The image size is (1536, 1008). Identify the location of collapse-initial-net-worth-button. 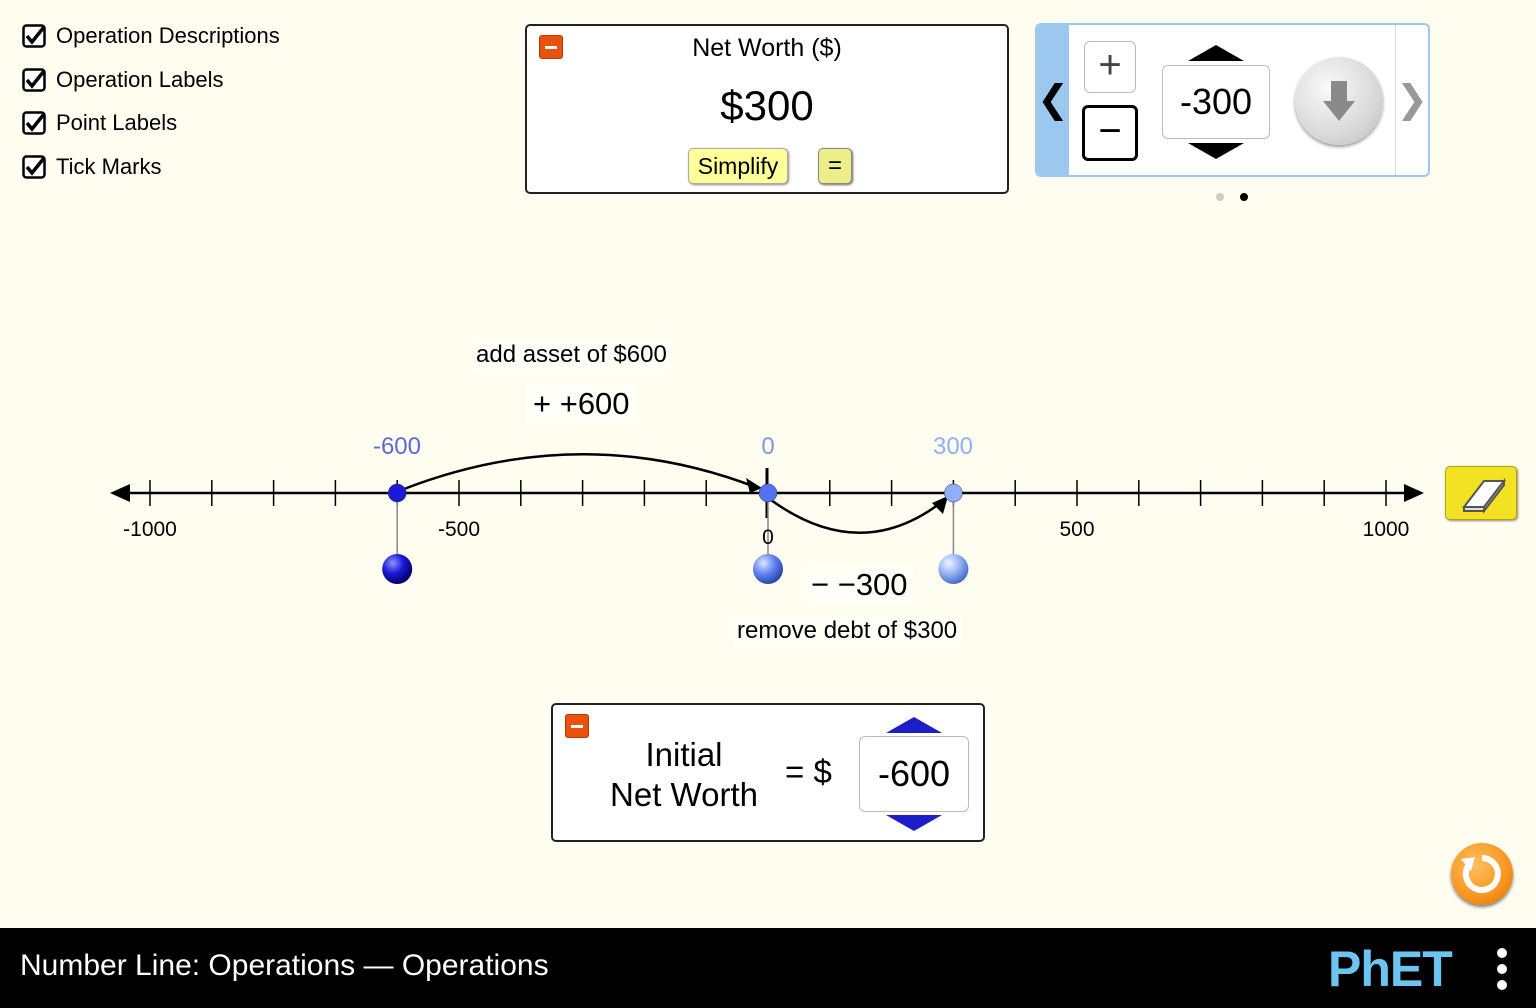
(577, 726).